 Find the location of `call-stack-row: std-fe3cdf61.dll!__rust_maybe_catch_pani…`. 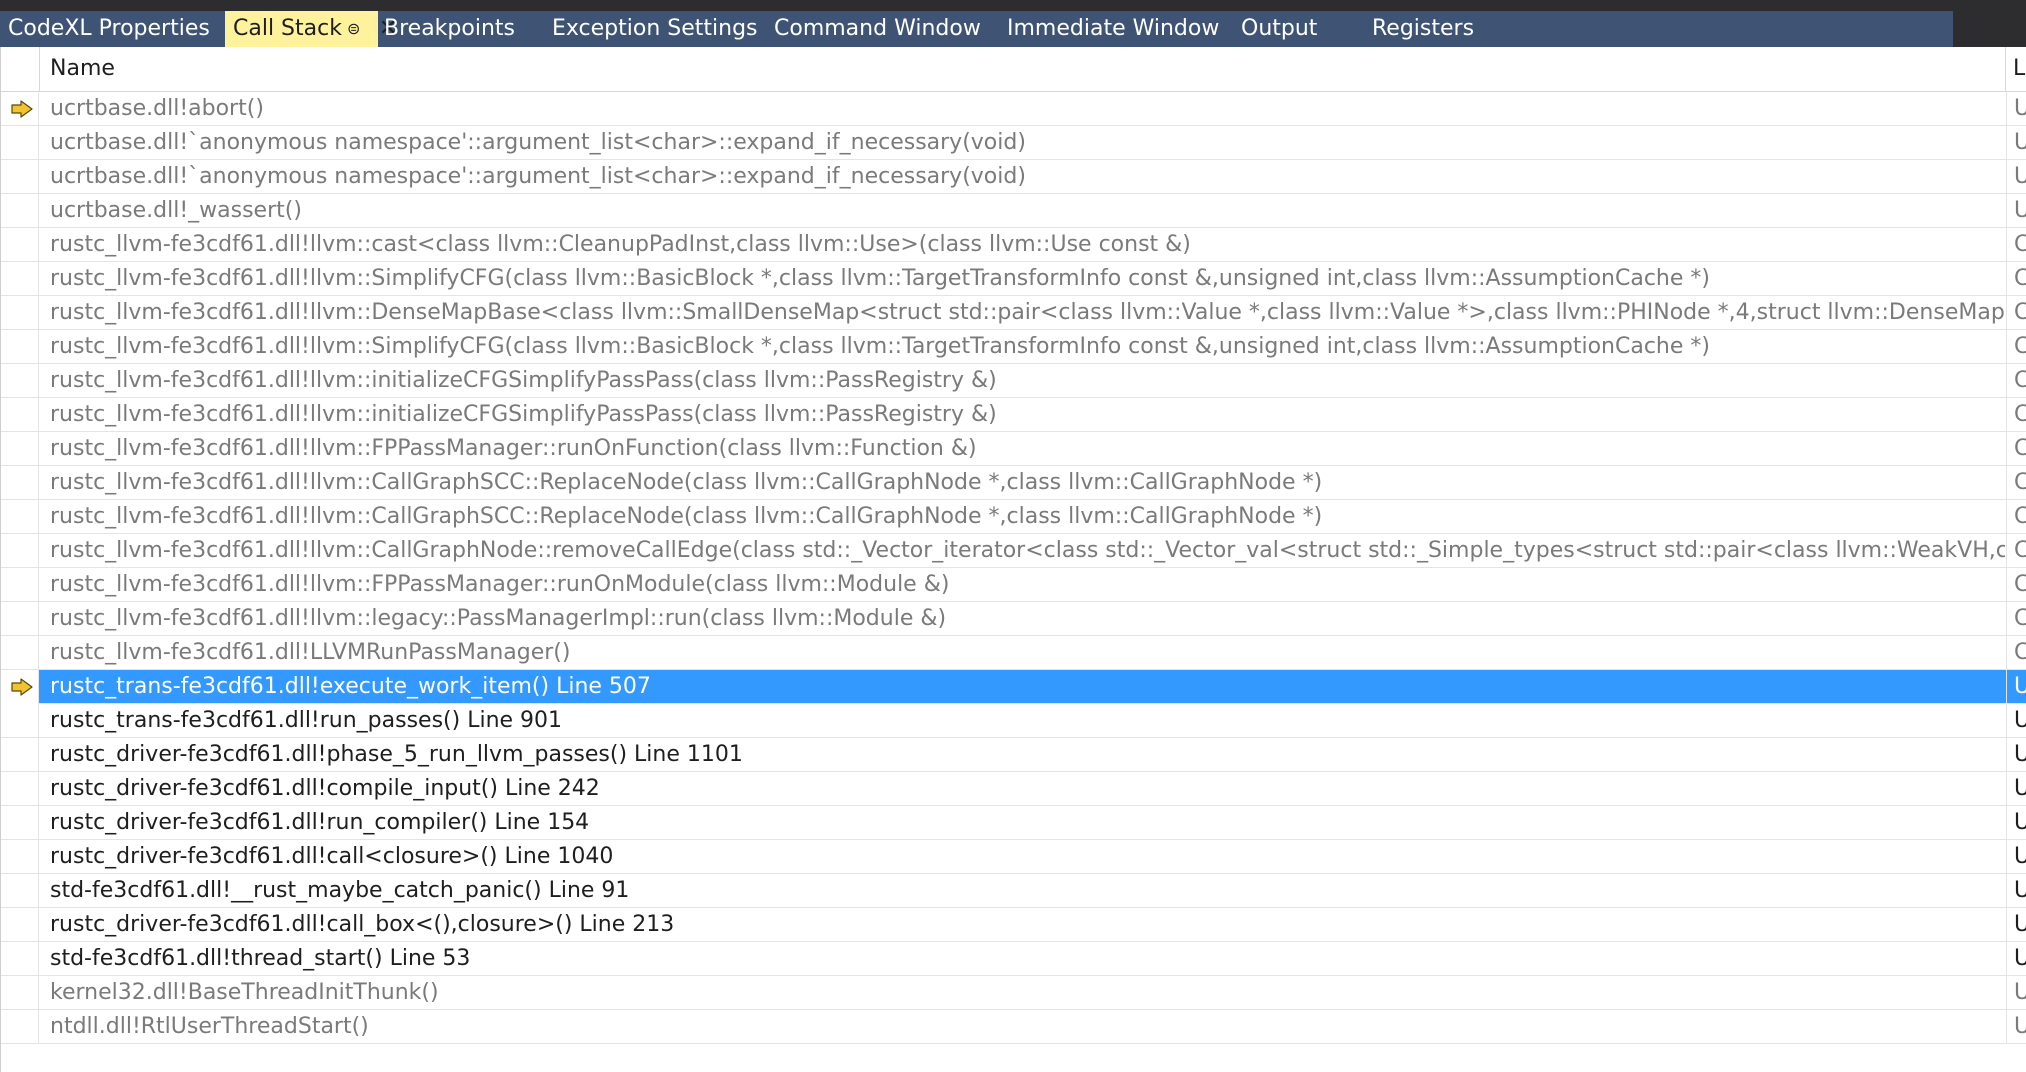

call-stack-row: std-fe3cdf61.dll!__rust_maybe_catch_pani… is located at coordinates (1013, 891).